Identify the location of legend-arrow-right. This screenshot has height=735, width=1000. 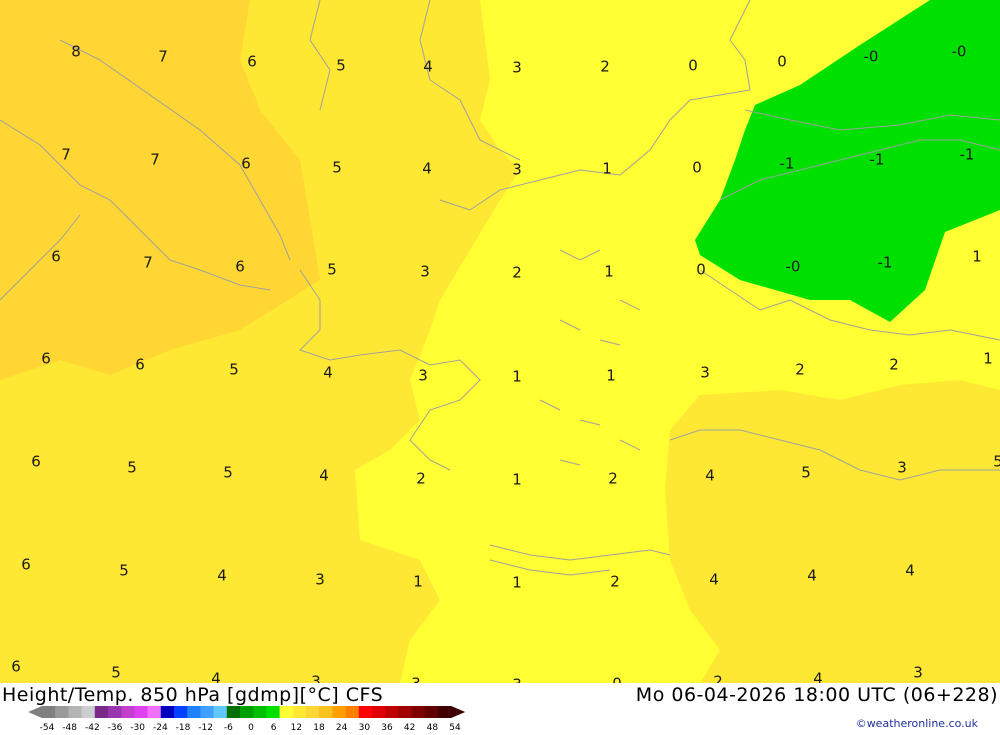
(458, 712).